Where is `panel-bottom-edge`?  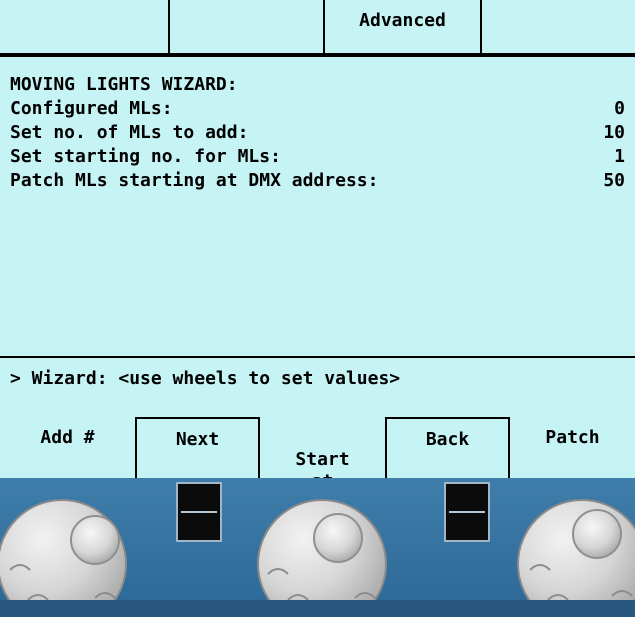
panel-bottom-edge is located at coordinates (317, 608).